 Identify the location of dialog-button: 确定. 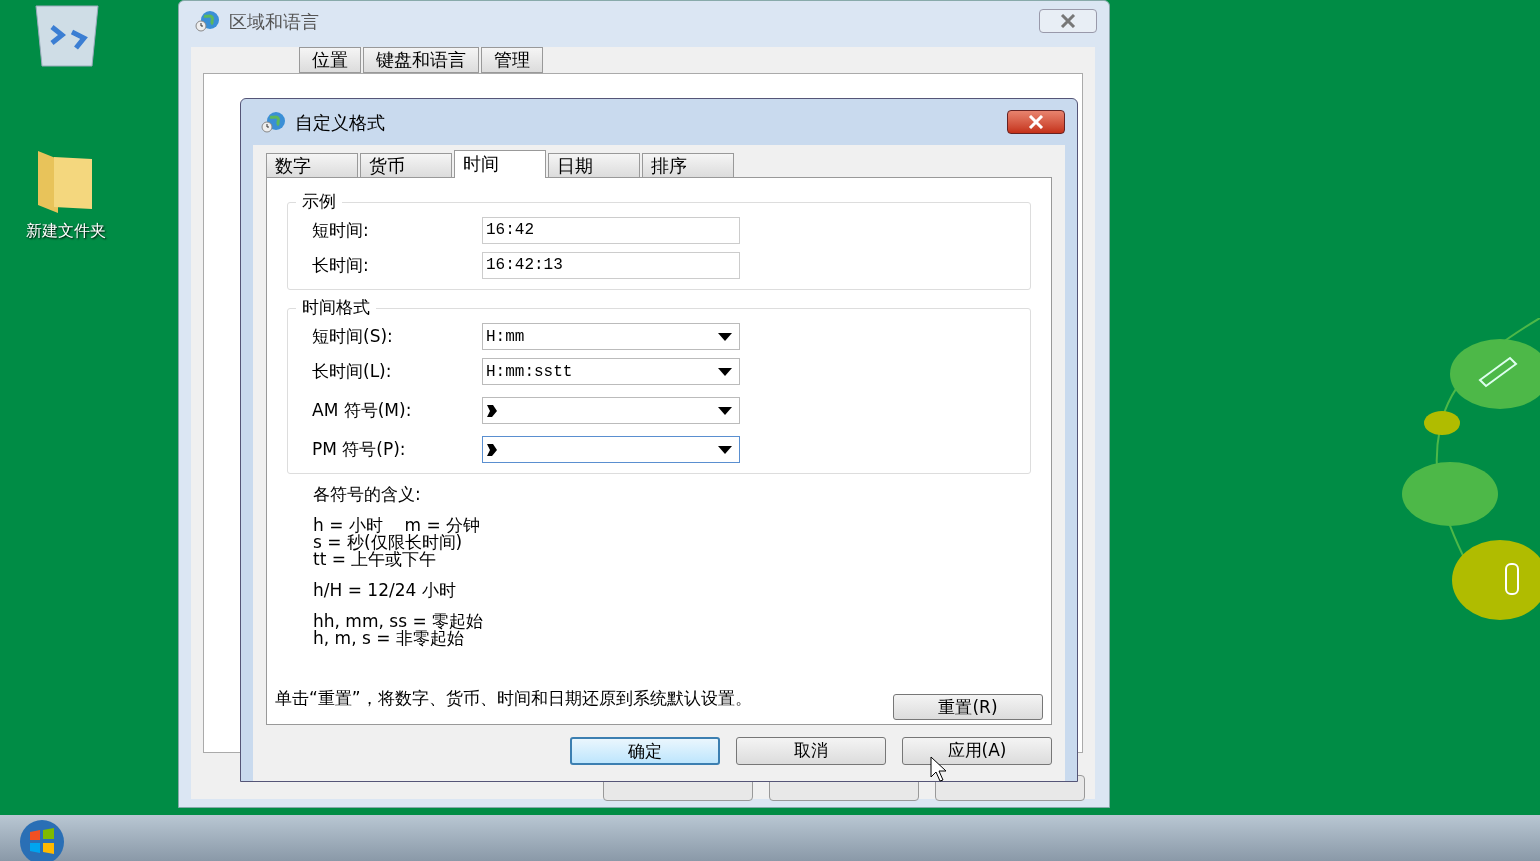
(645, 751).